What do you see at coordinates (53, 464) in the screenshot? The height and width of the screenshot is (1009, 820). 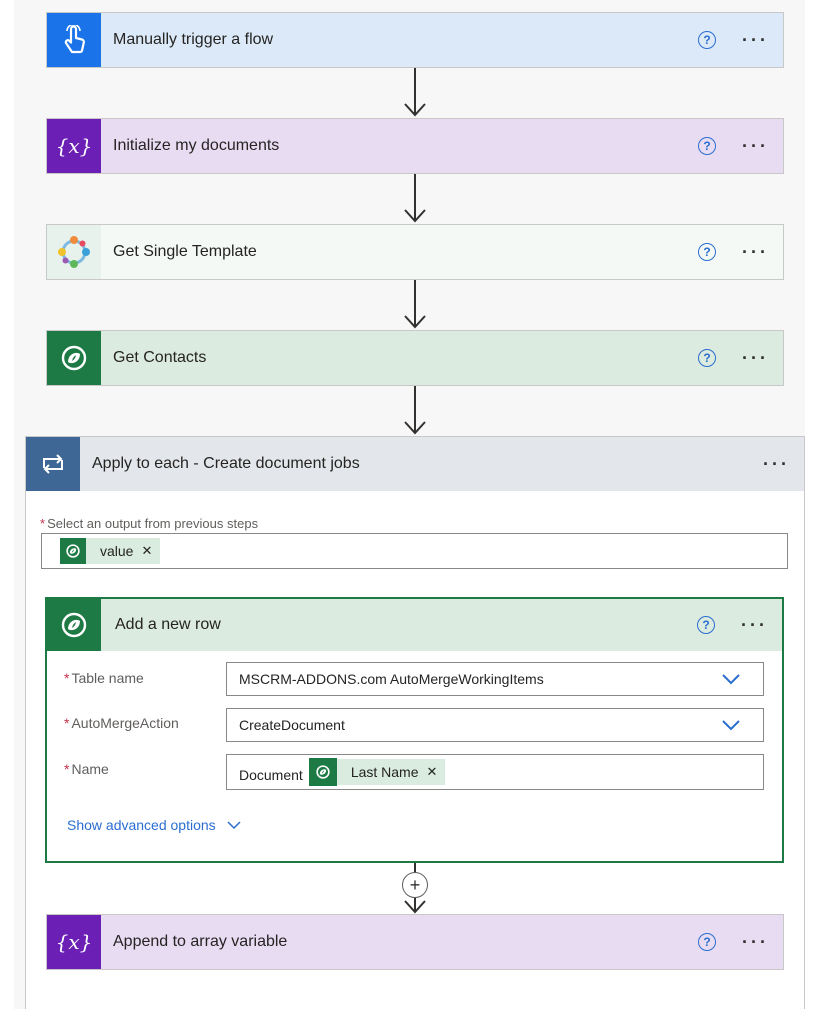 I see `loop-icon` at bounding box center [53, 464].